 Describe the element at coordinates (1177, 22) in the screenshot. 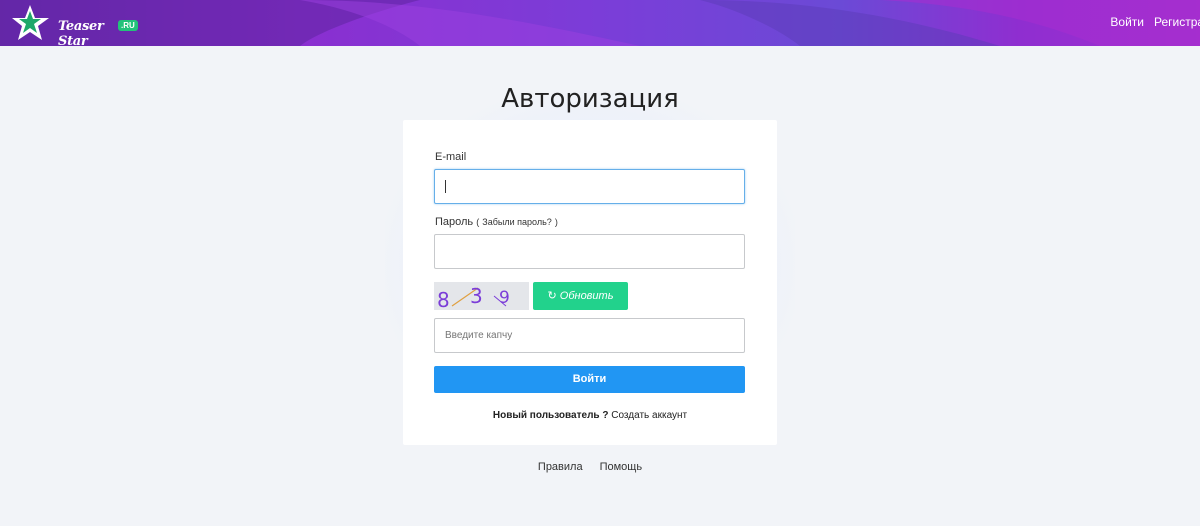

I see `nav-register-link: Регистрация` at that location.